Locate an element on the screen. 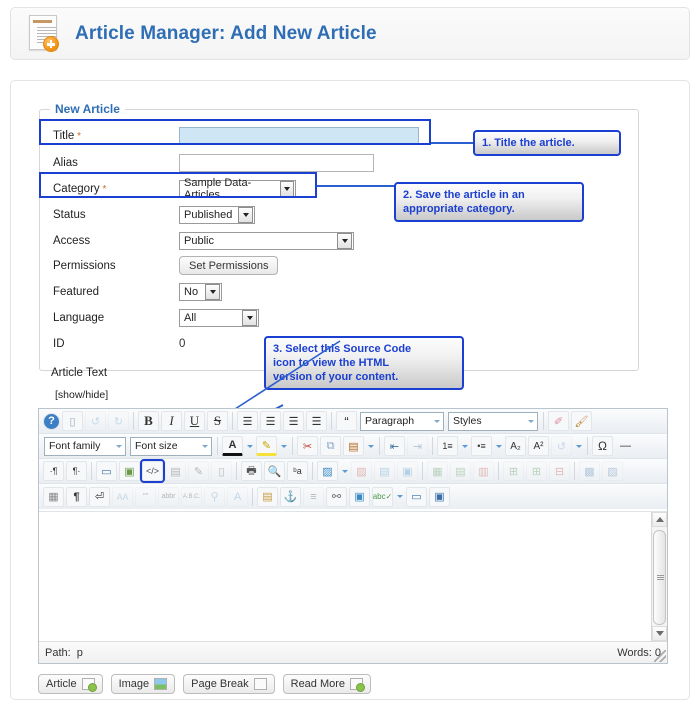 The image size is (700, 706). status-select: Published is located at coordinates (217, 214).